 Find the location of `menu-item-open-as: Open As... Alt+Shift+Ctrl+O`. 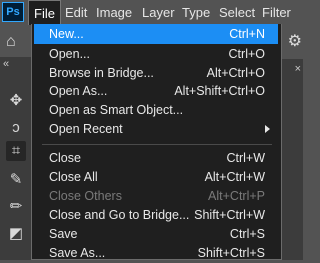

menu-item-open-as: Open As... Alt+Shift+Ctrl+O is located at coordinates (156, 91).